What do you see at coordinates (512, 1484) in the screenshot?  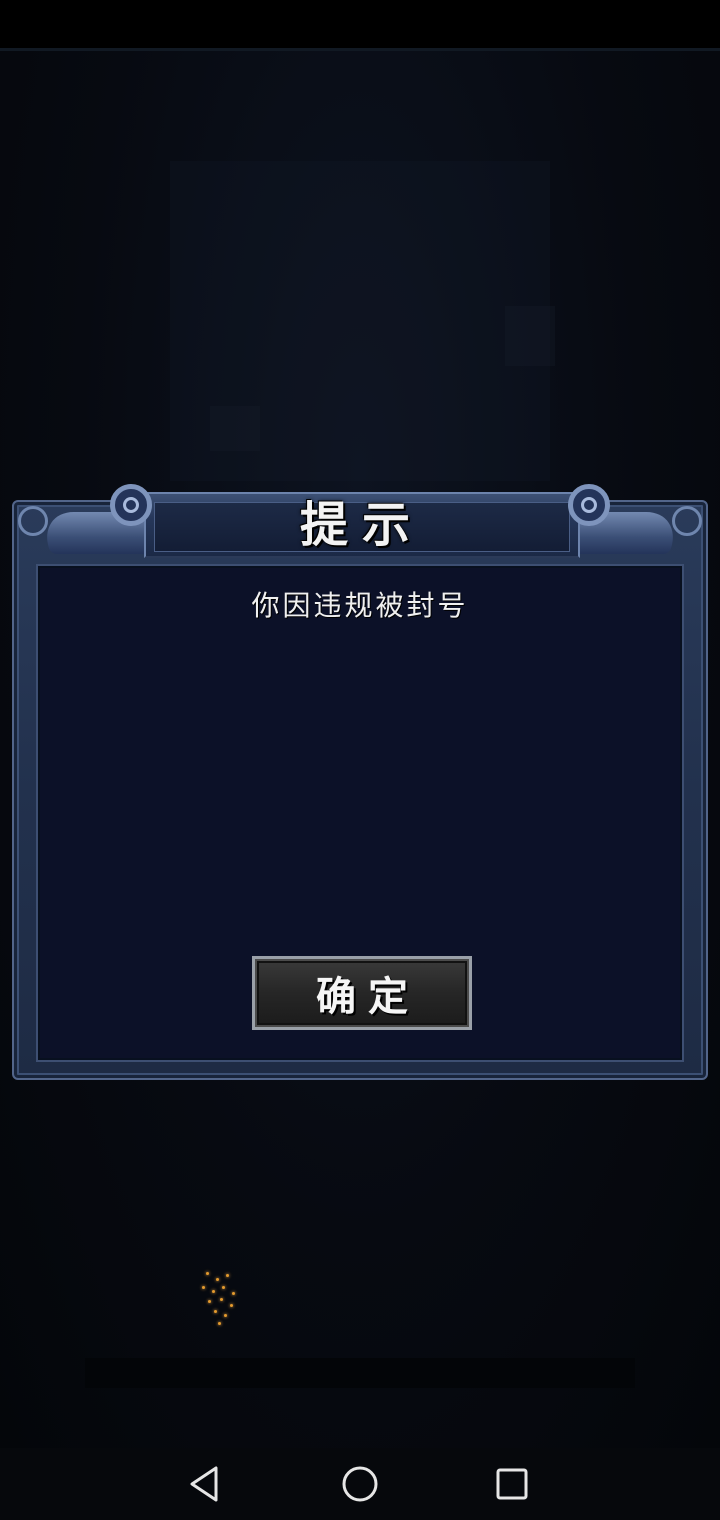 I see `recent-apps-icon` at bounding box center [512, 1484].